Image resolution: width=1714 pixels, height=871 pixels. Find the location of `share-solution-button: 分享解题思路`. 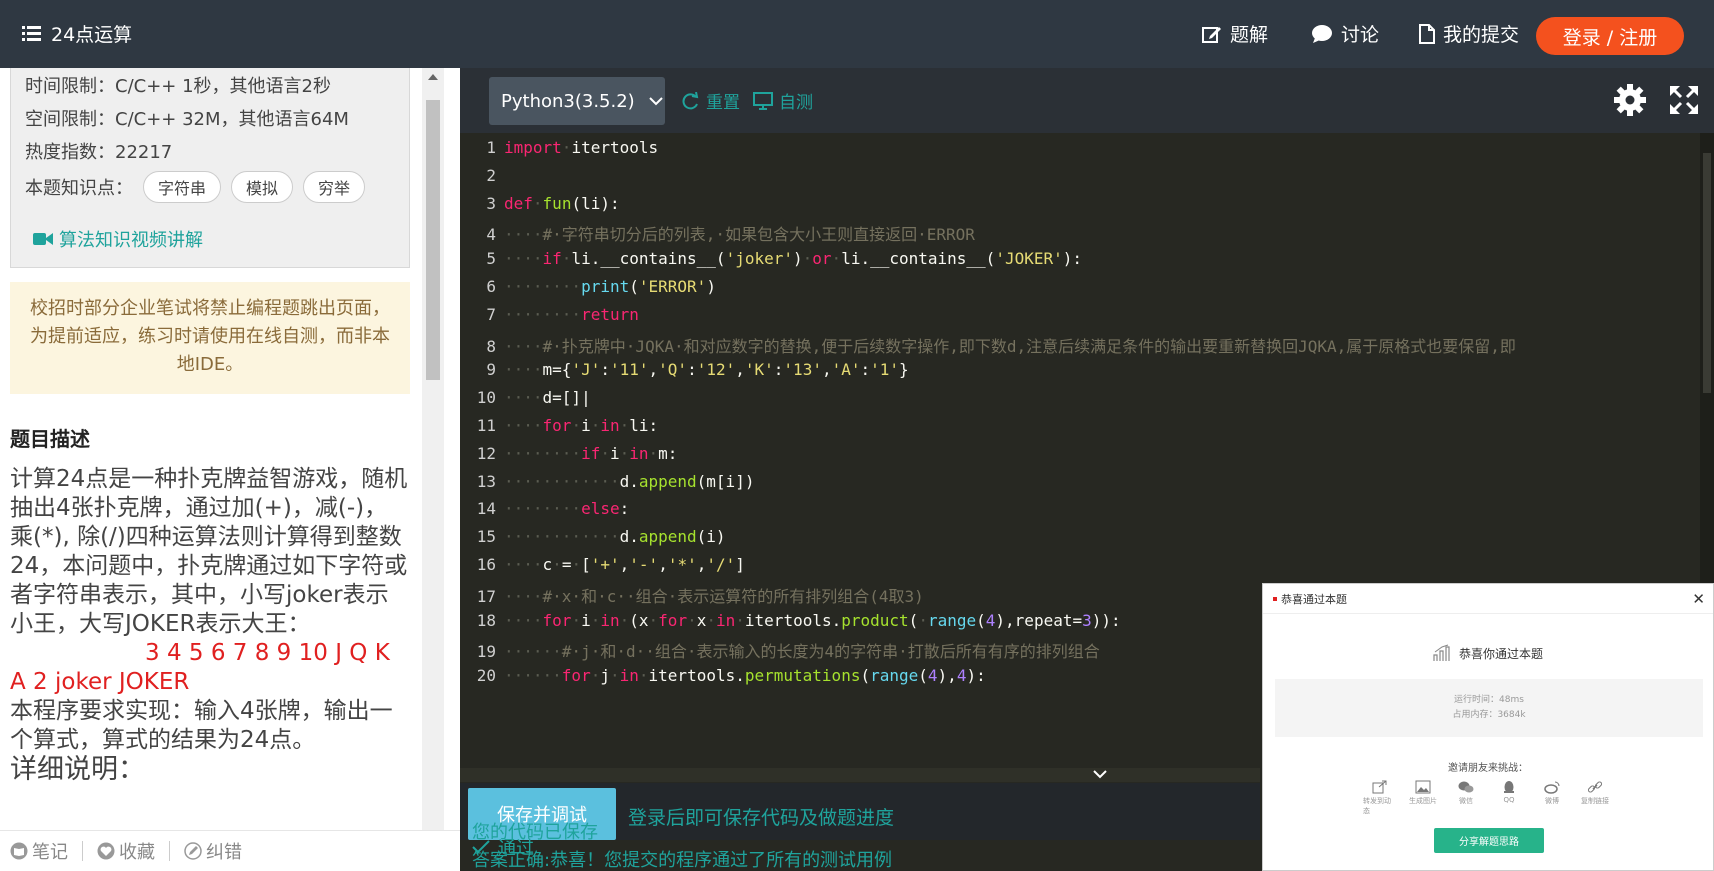

share-solution-button: 分享解题思路 is located at coordinates (1489, 840).